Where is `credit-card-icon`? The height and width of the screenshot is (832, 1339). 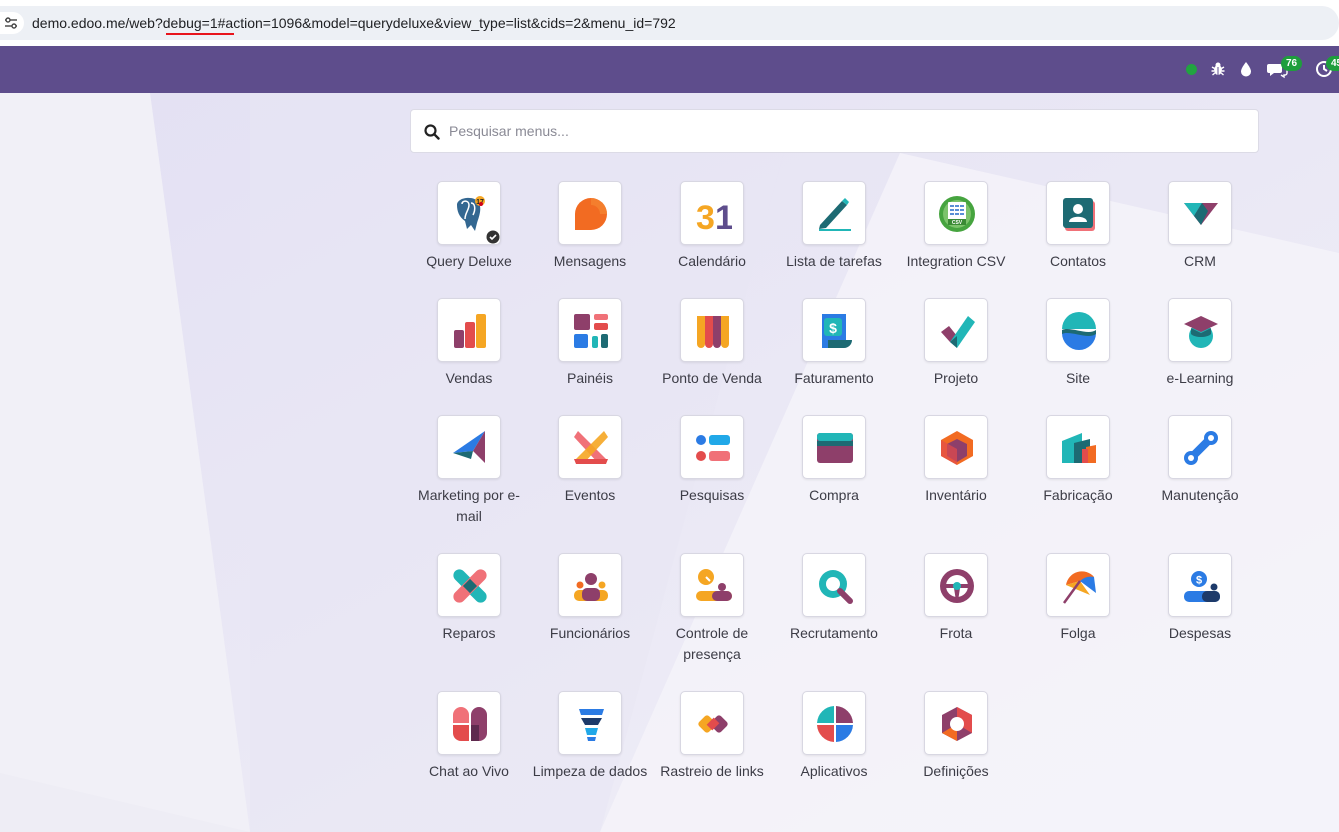 credit-card-icon is located at coordinates (835, 448).